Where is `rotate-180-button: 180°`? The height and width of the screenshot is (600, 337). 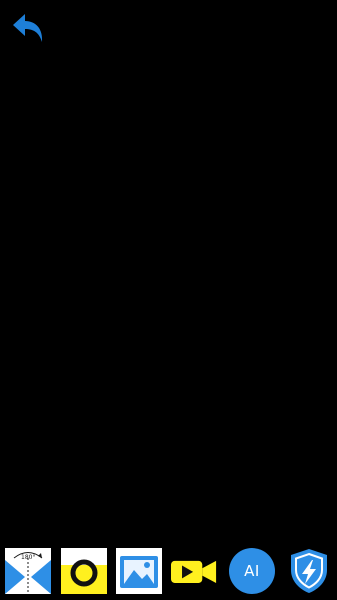 rotate-180-button: 180° is located at coordinates (28, 571).